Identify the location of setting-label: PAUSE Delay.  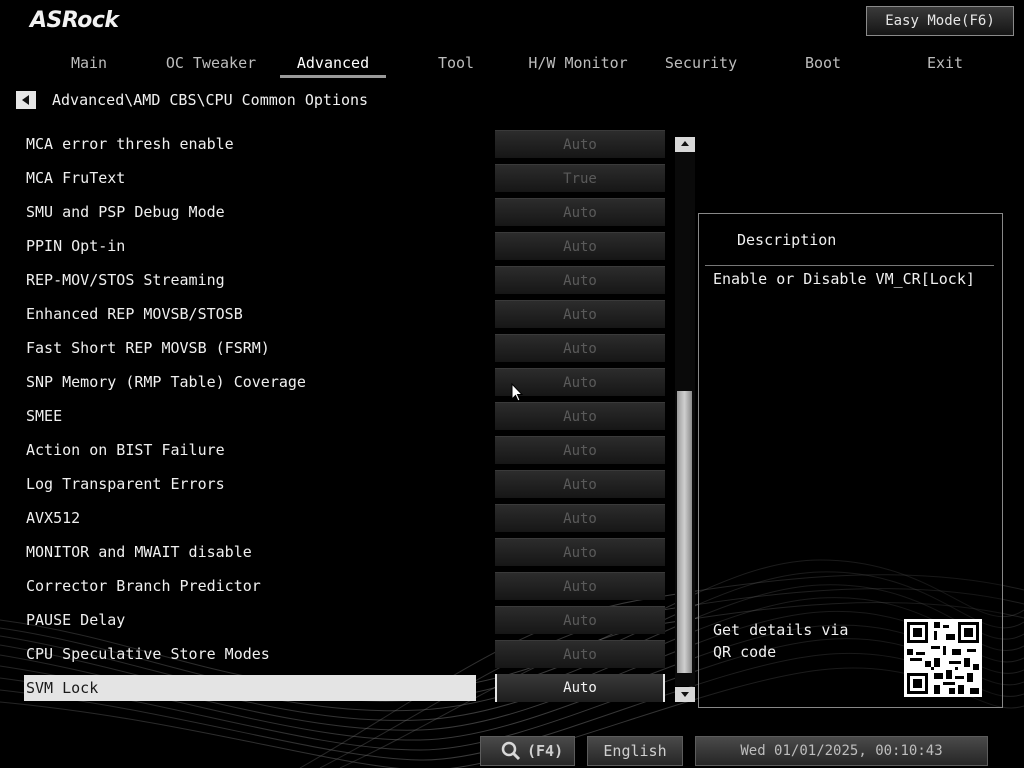
(76, 620).